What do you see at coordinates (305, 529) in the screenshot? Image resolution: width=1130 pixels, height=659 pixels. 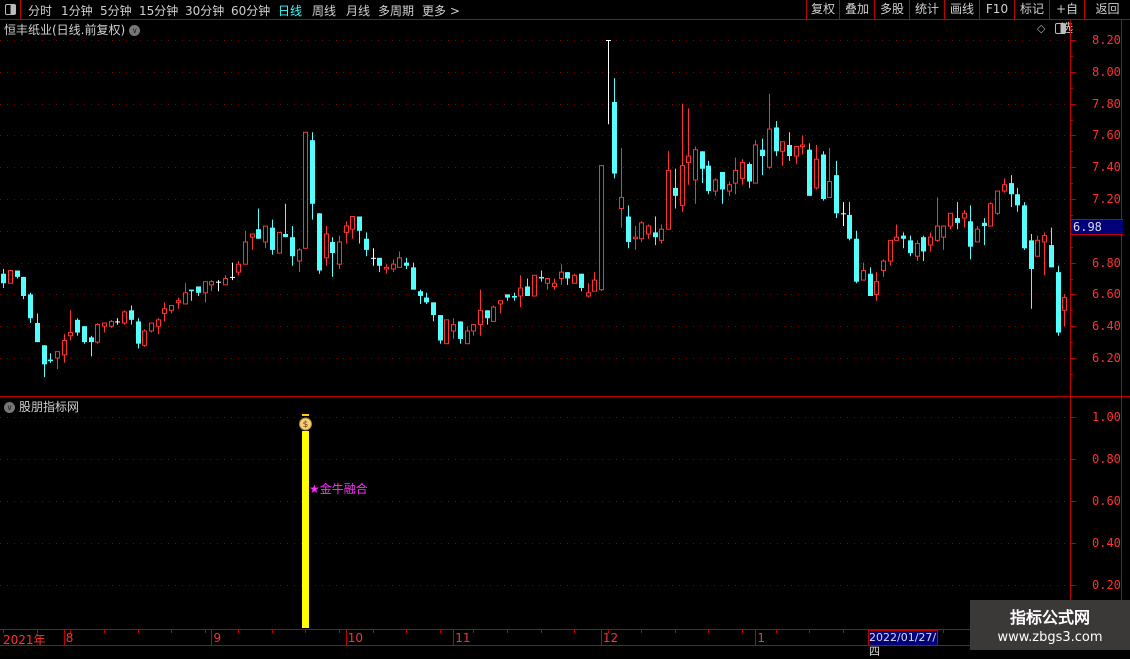 I see `signal-bar` at bounding box center [305, 529].